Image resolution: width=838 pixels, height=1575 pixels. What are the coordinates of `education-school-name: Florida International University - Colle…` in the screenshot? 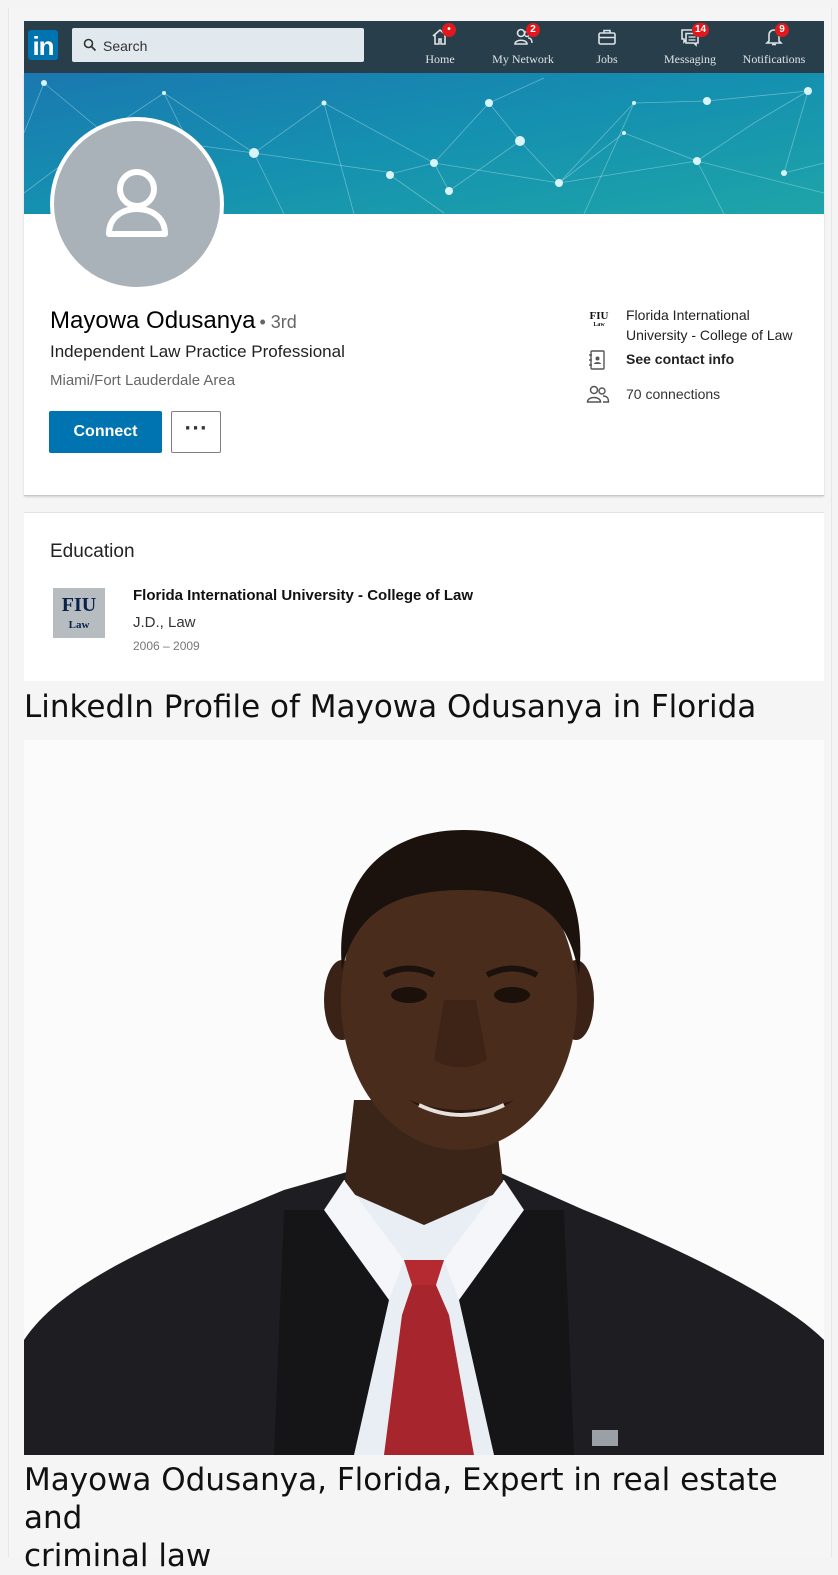 It's located at (303, 595).